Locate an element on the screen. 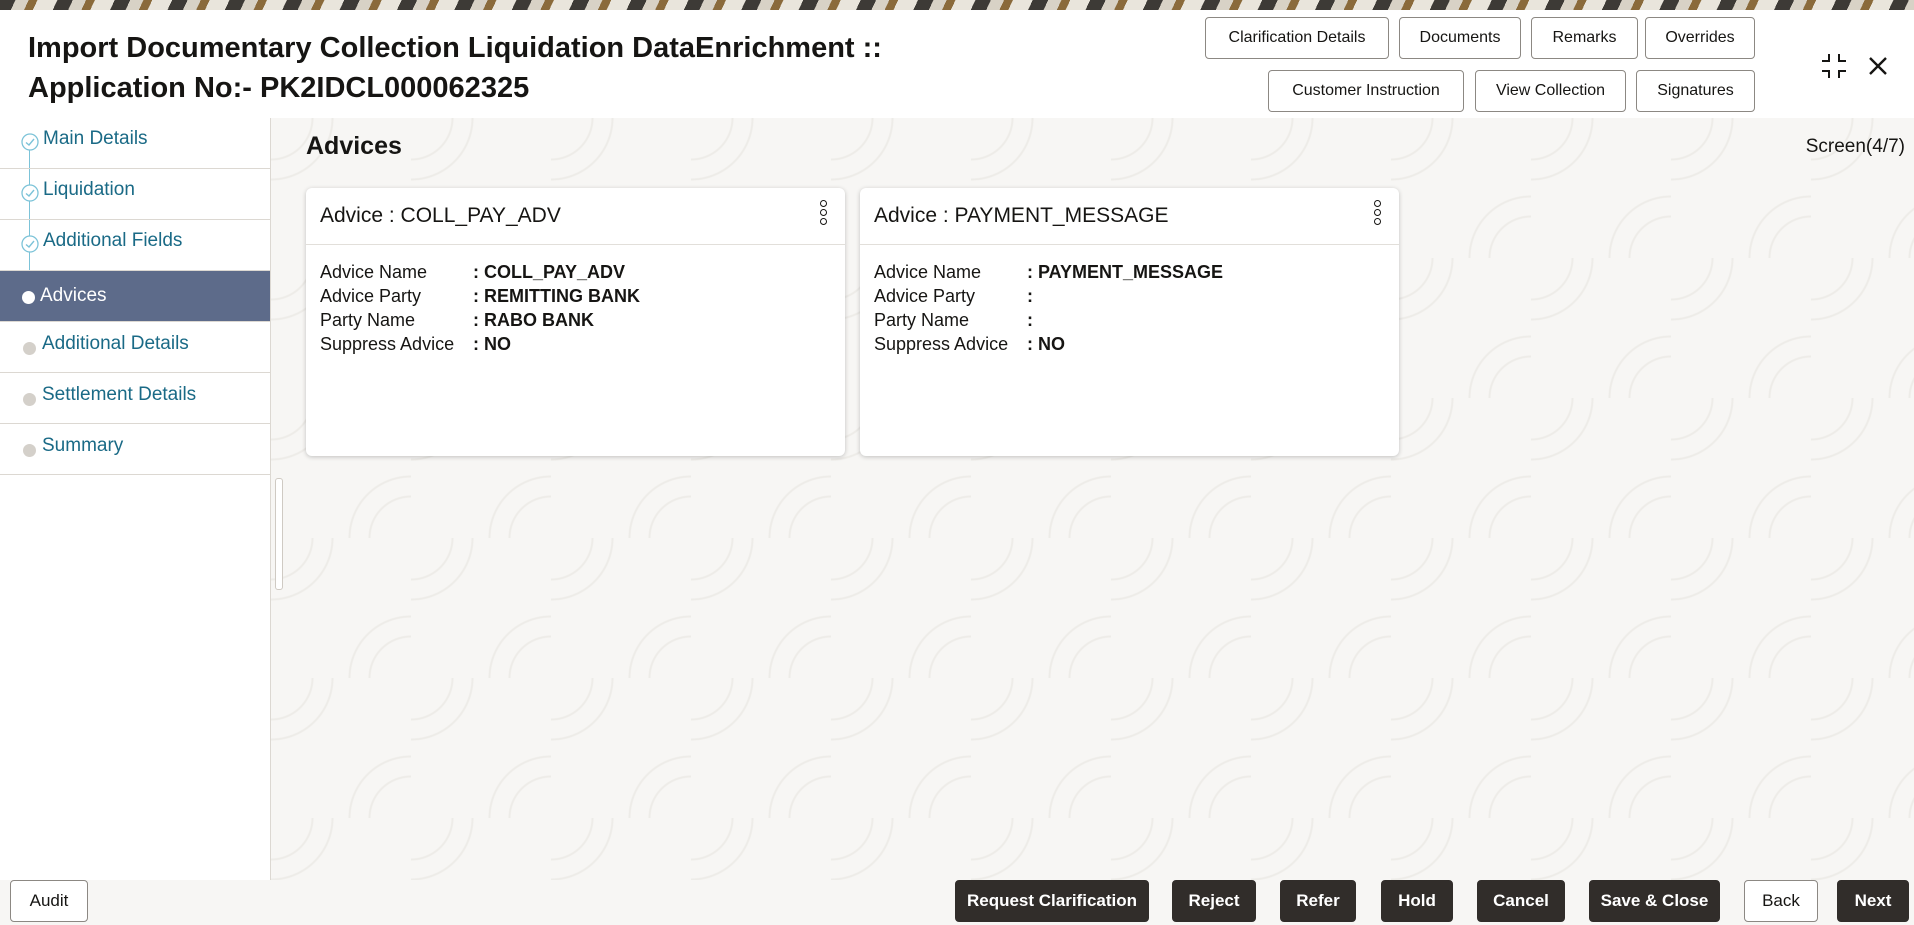  overrides-button: Overrides is located at coordinates (1700, 38).